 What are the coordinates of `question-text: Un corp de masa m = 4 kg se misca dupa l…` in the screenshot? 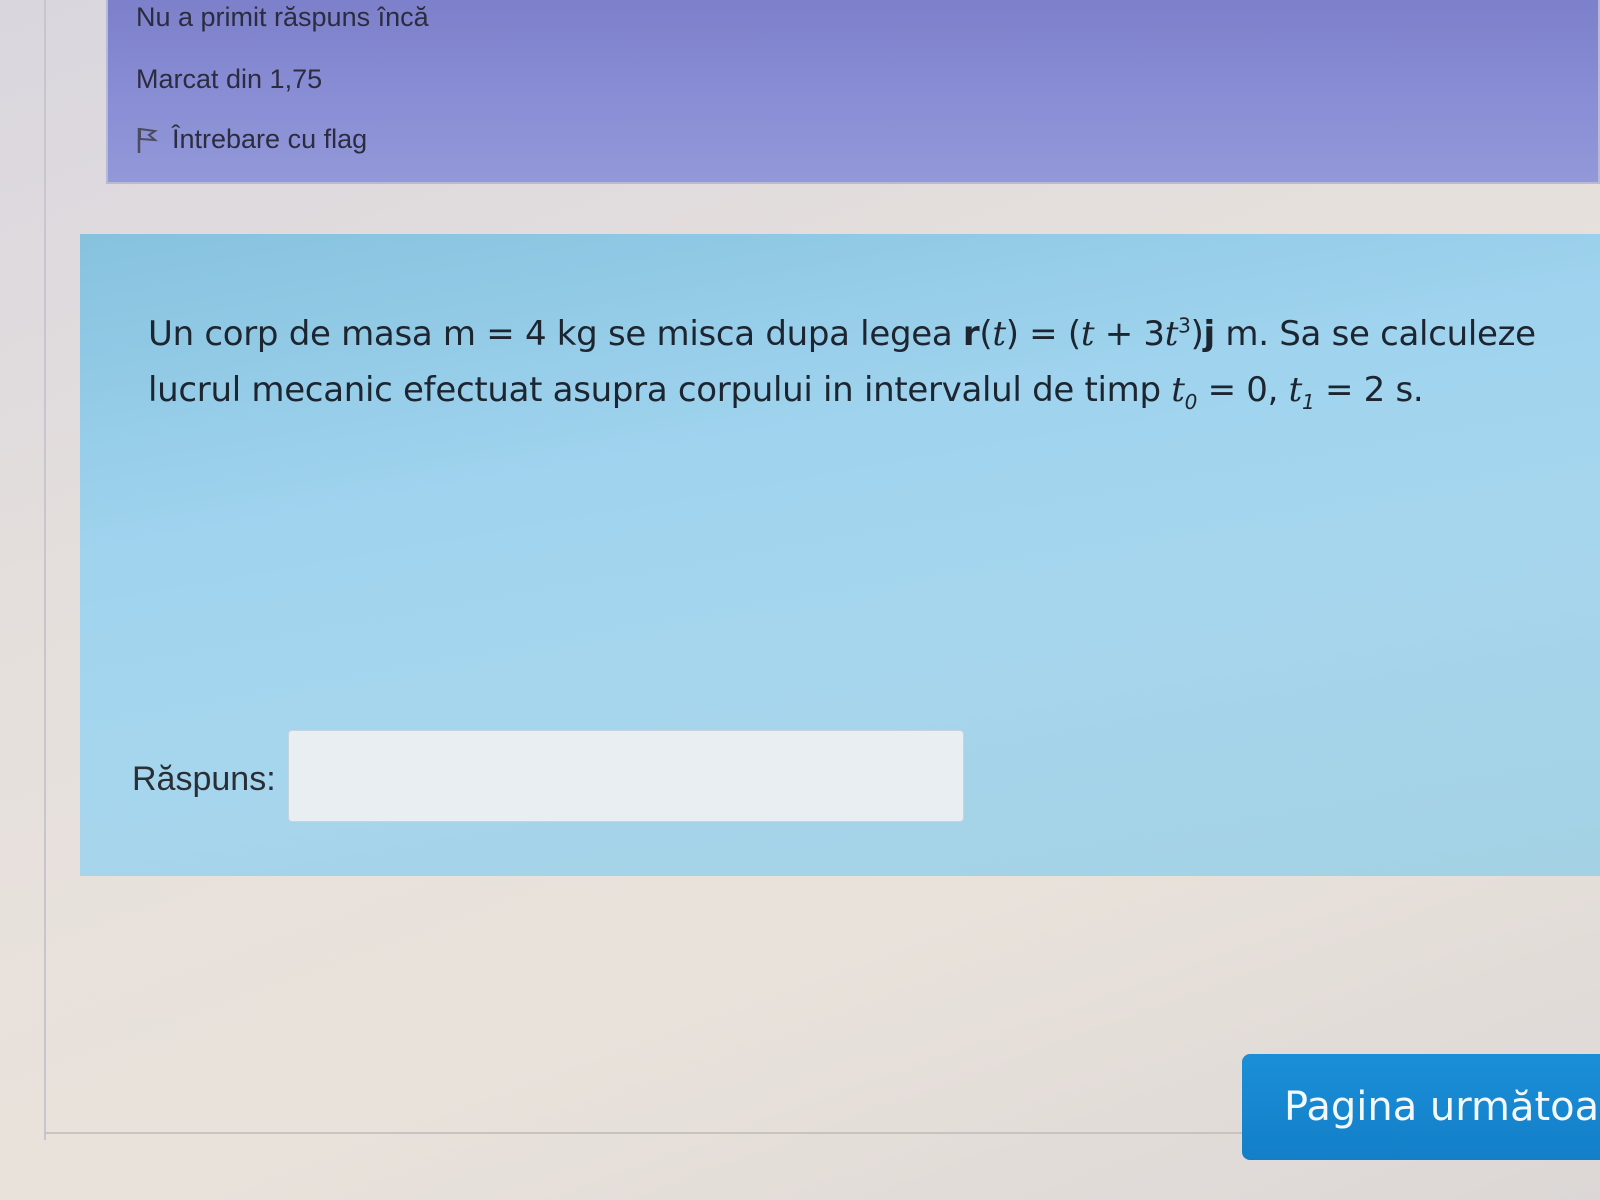 It's located at (874, 362).